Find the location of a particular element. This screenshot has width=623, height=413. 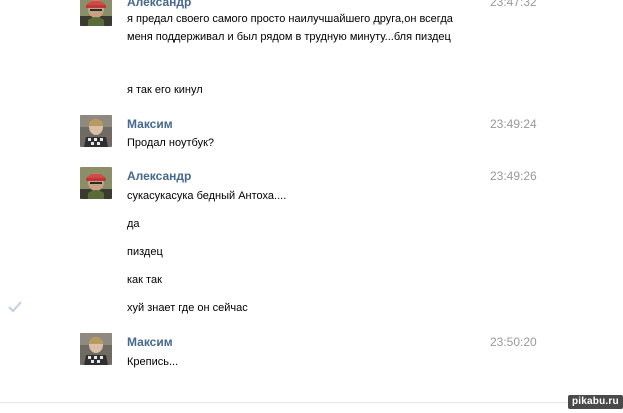

message-time: 23:50:20 is located at coordinates (513, 342).